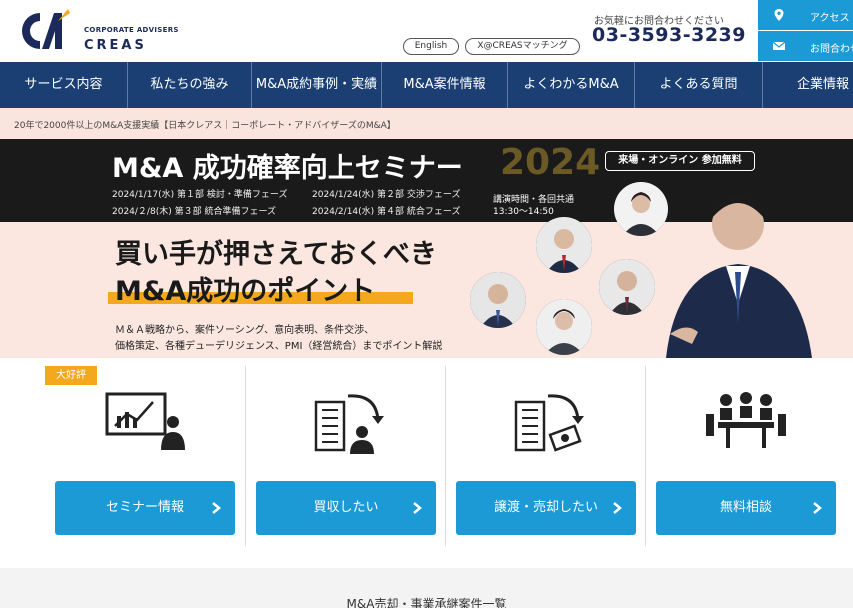 The width and height of the screenshot is (853, 608). Describe the element at coordinates (386, 212) in the screenshot. I see `schedule-item: 2024/2/14(水) 第４部 統合フェーズ` at that location.